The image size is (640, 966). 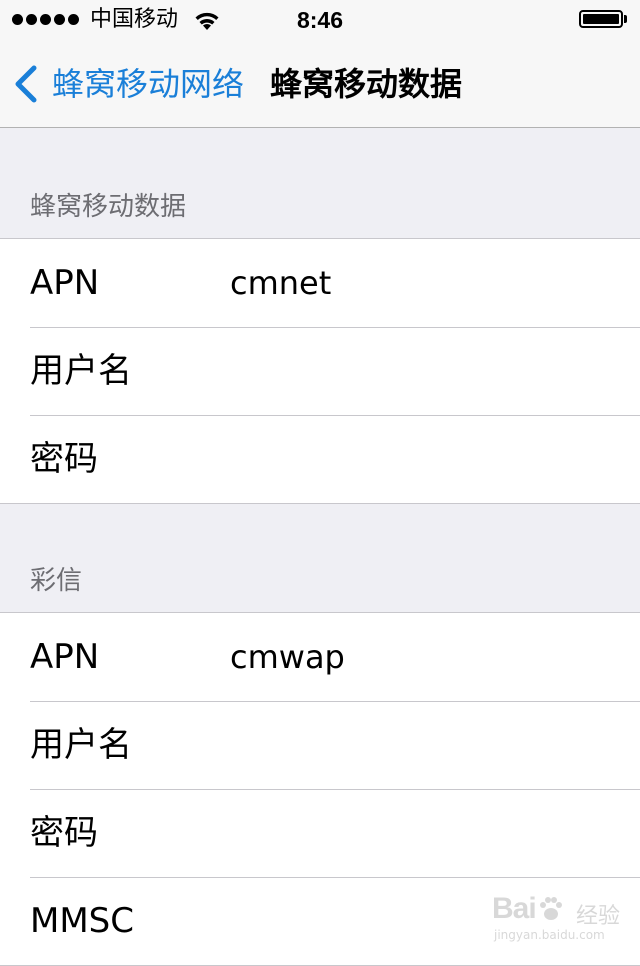 What do you see at coordinates (148, 84) in the screenshot?
I see `back-button-label: 蜂窝移动网络` at bounding box center [148, 84].